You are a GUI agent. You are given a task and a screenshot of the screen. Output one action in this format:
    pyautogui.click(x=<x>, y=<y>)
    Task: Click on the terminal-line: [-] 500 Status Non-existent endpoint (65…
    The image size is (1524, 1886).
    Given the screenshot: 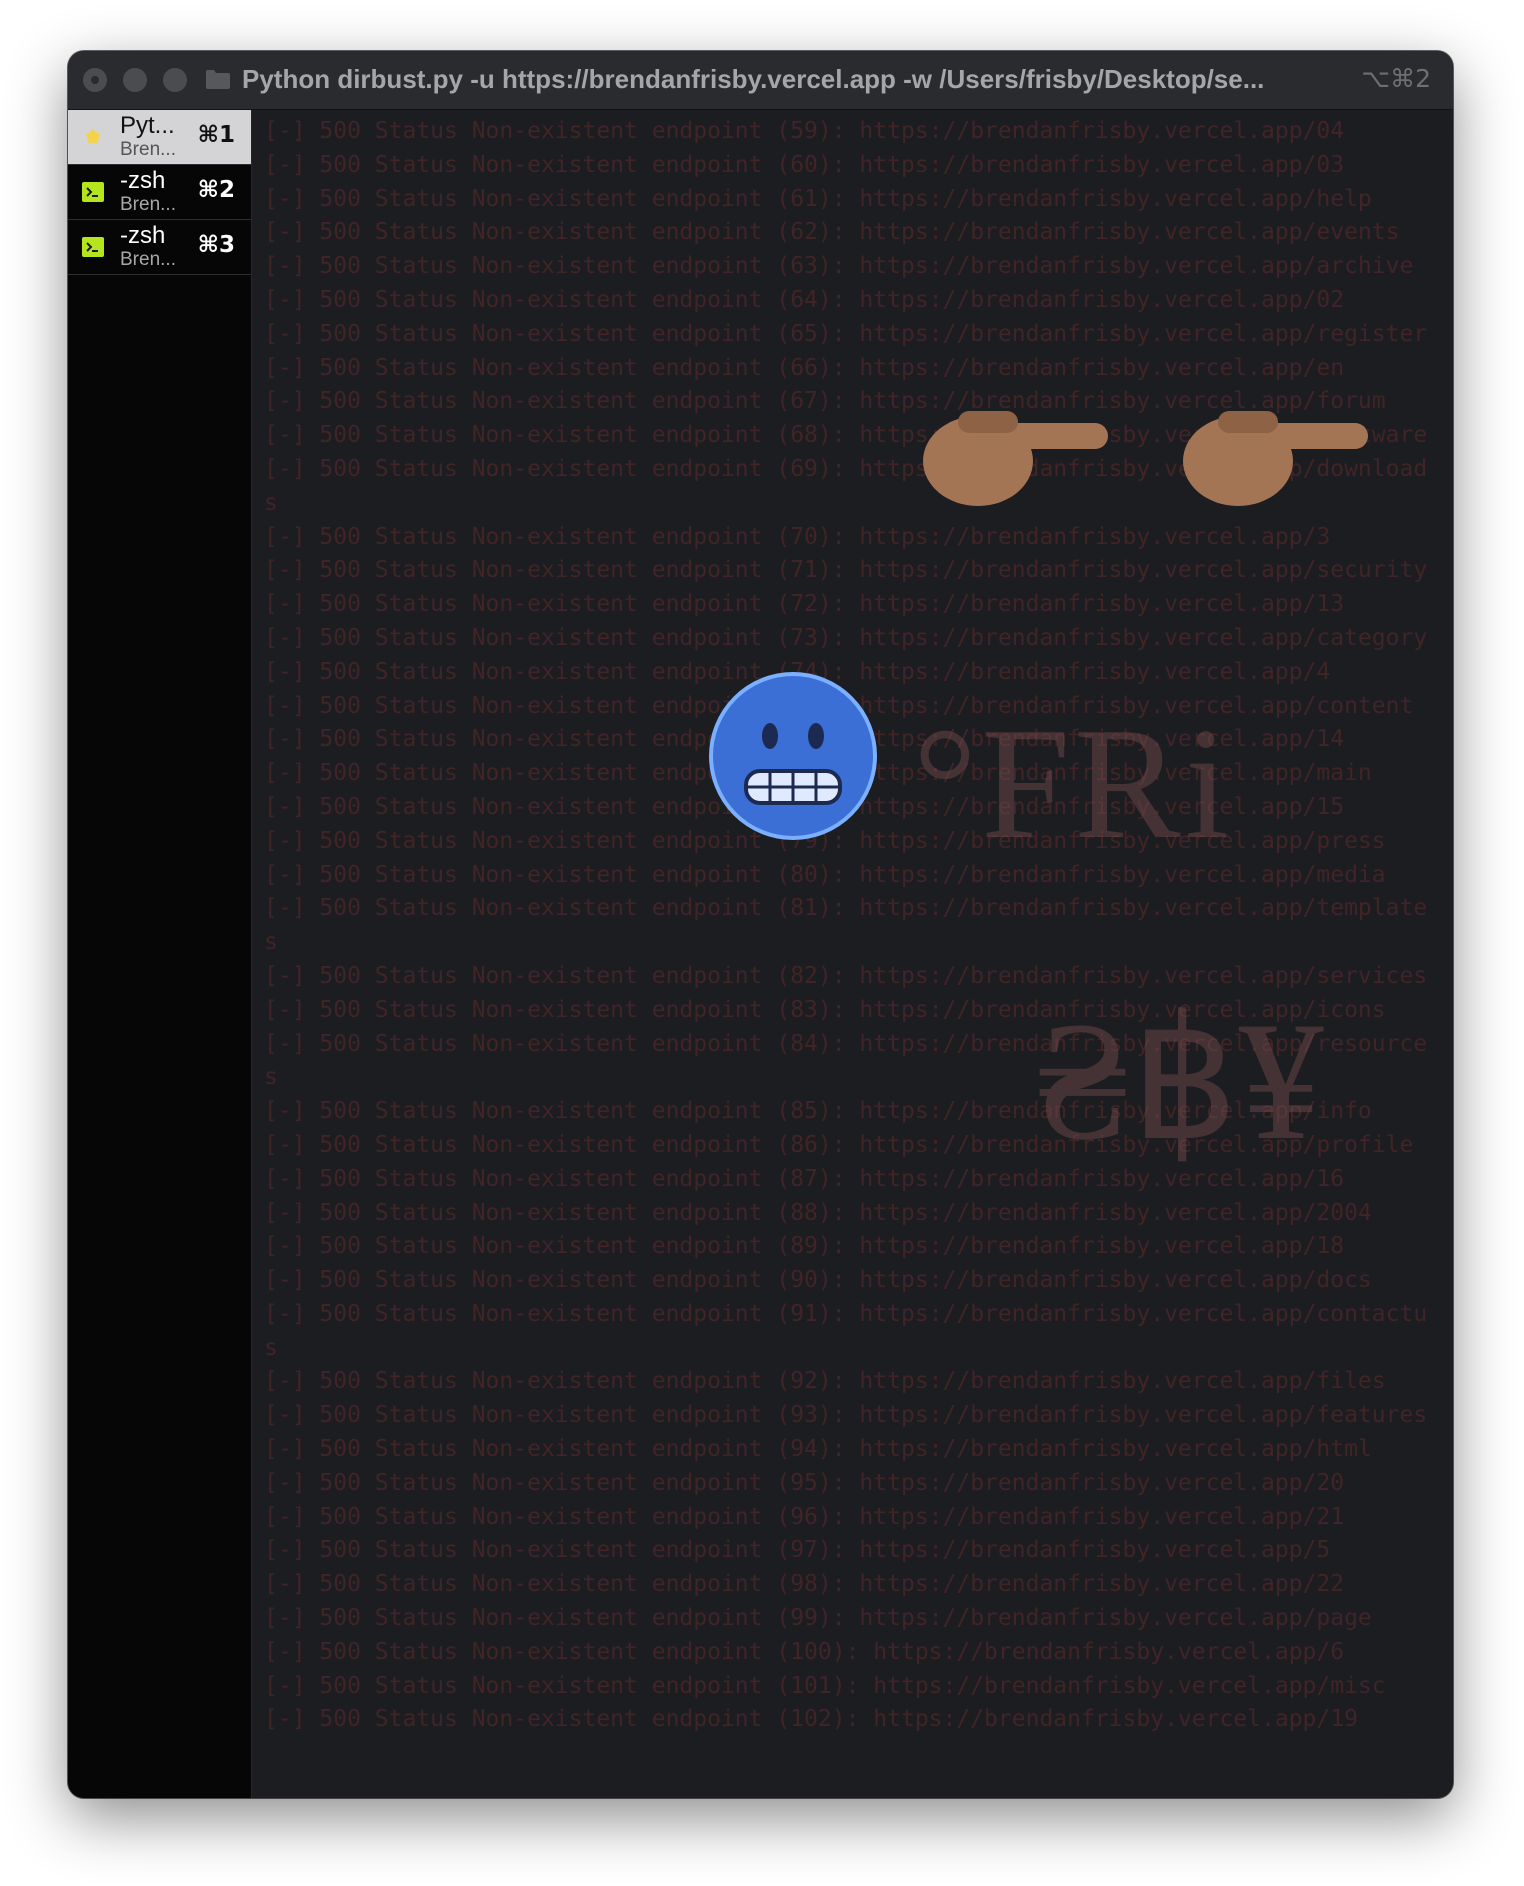 What is the action you would take?
    pyautogui.click(x=846, y=333)
    